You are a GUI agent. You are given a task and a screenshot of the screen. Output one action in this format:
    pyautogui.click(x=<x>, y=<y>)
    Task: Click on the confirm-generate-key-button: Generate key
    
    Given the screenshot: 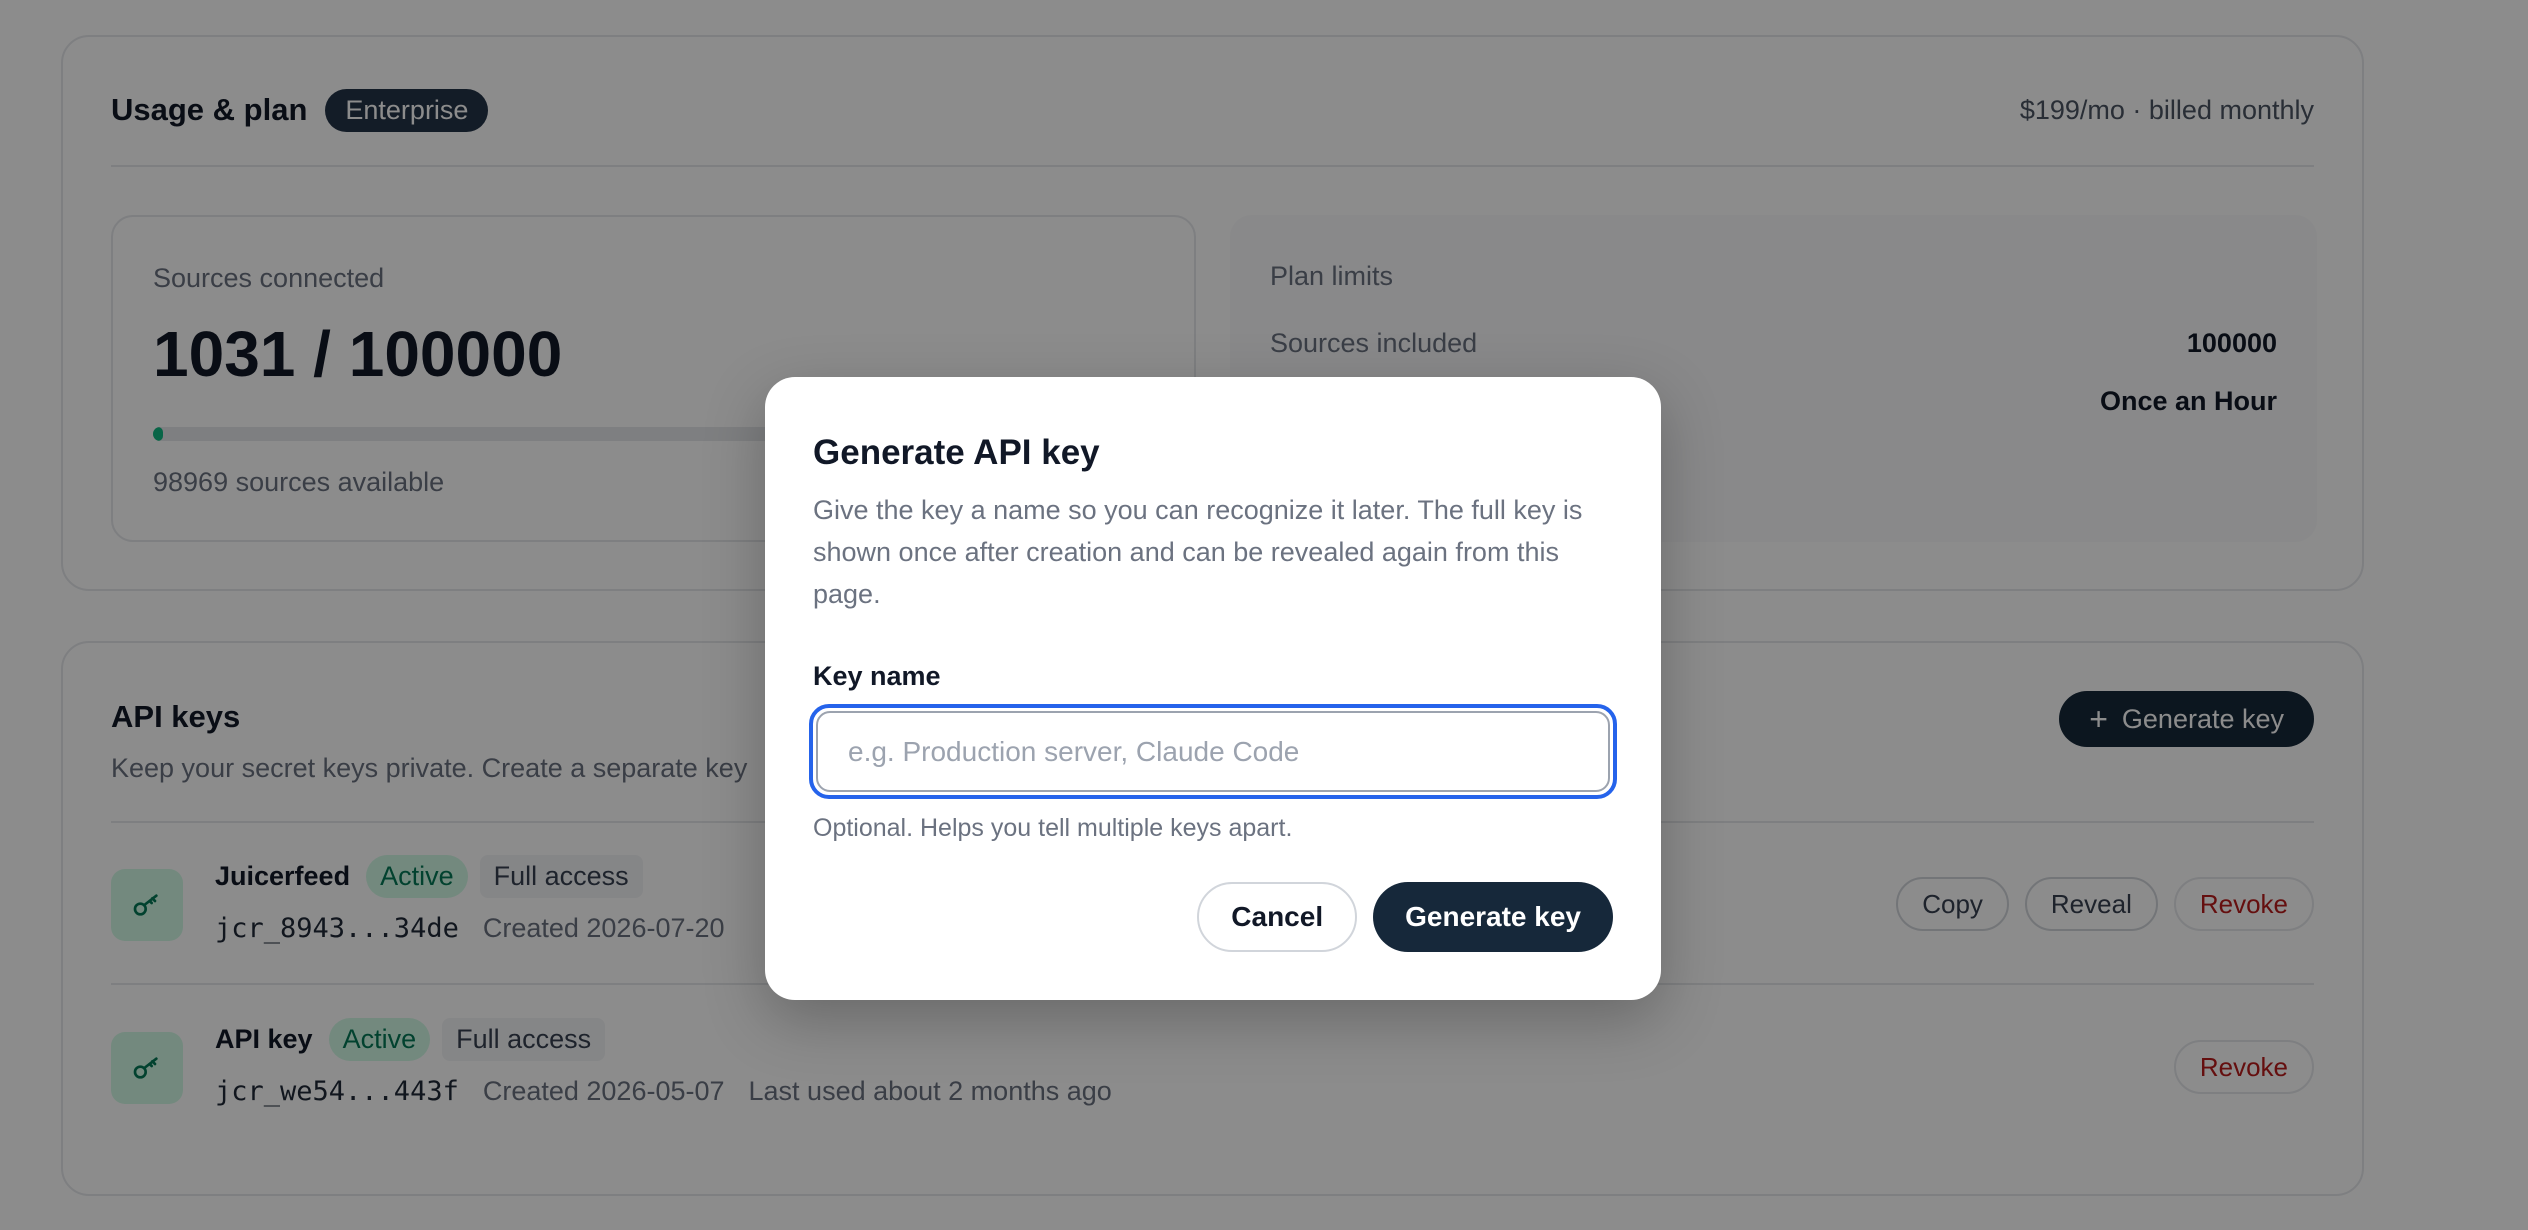 What is the action you would take?
    pyautogui.click(x=1493, y=917)
    